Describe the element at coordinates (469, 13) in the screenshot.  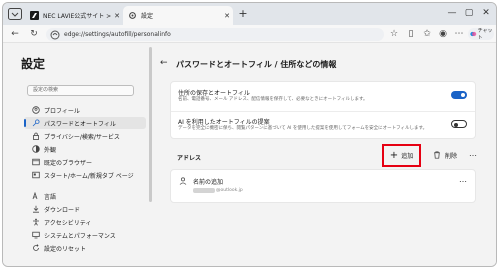
I see `maximize-icon: ▢` at that location.